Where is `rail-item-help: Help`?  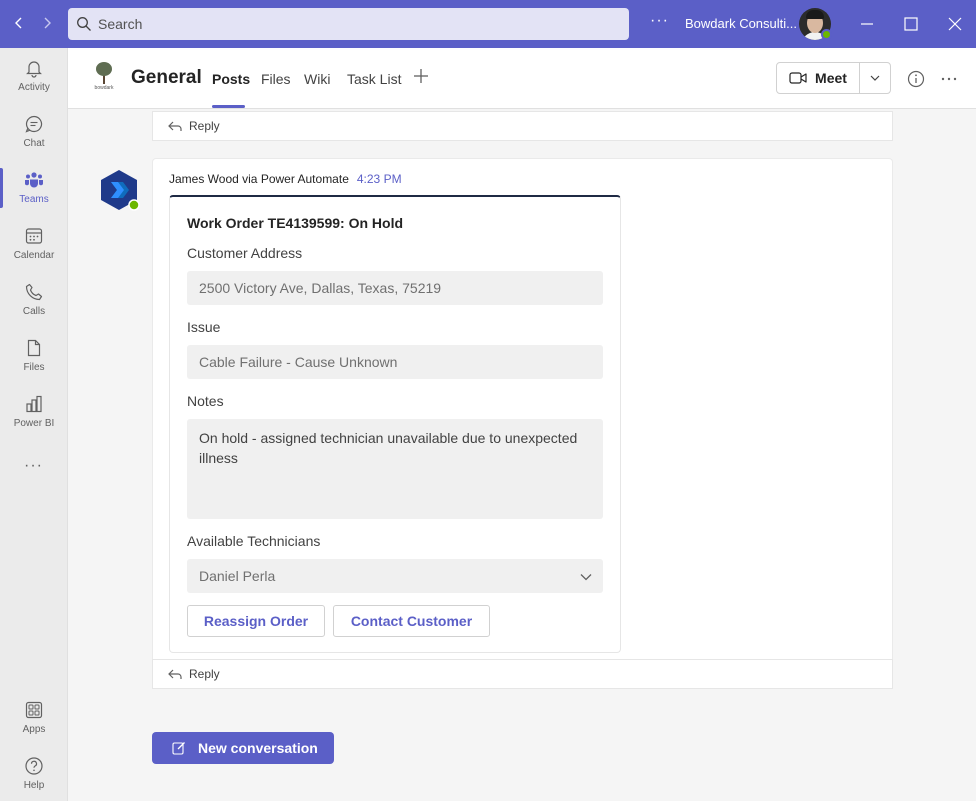
rail-item-help: Help is located at coordinates (34, 773).